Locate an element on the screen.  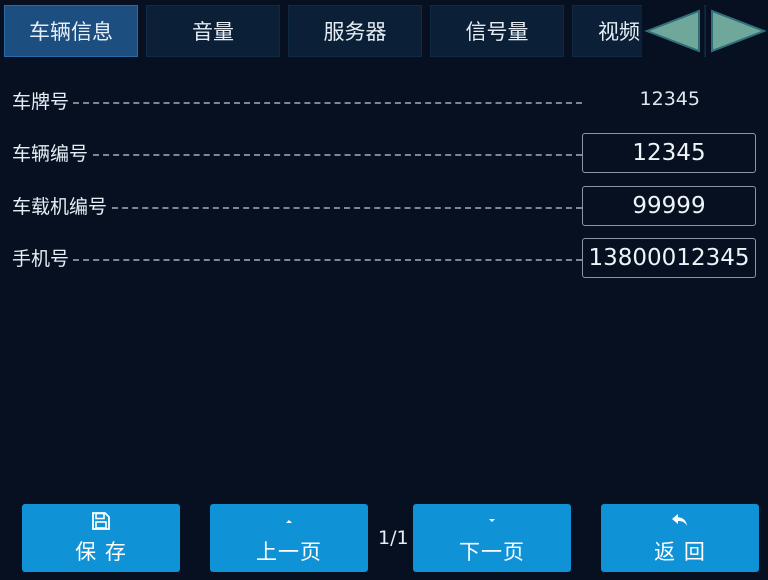
field-label-terminal-number: 车载机编号 is located at coordinates (60, 207).